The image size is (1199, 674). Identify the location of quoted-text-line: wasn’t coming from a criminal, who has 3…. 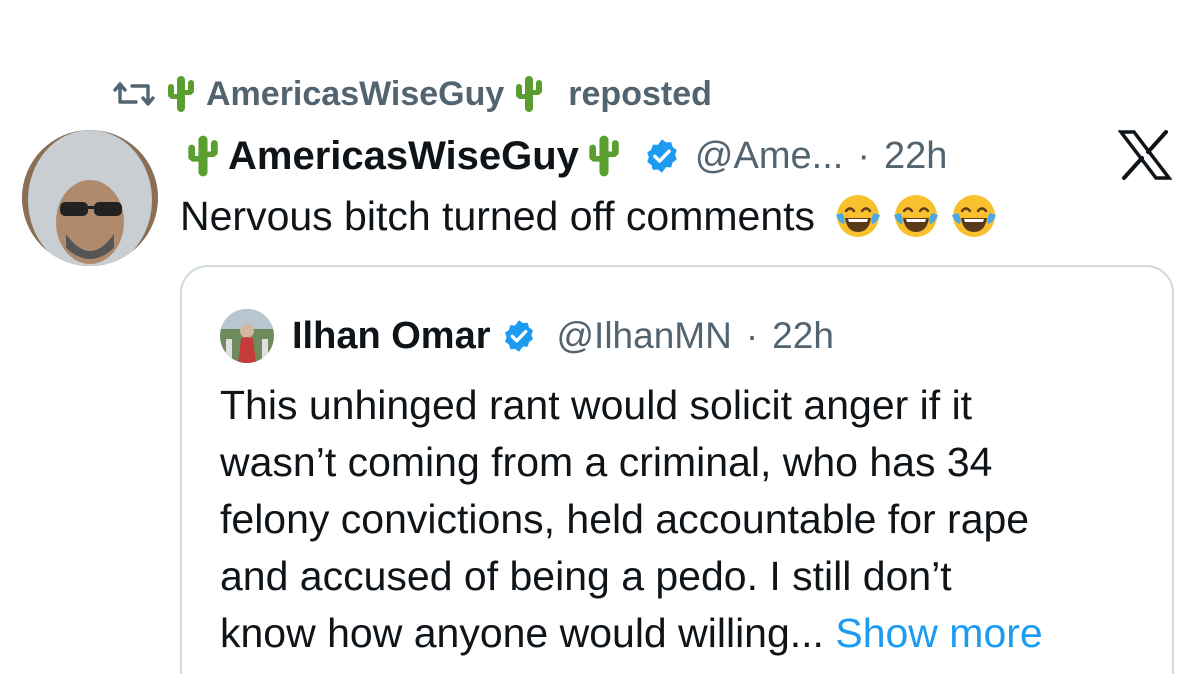
(606, 462).